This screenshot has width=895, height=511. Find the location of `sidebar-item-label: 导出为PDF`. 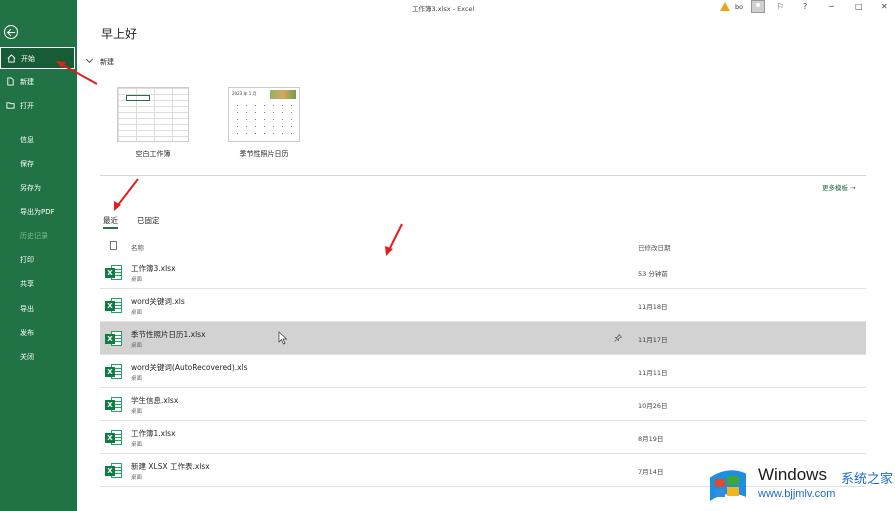

sidebar-item-label: 导出为PDF is located at coordinates (37, 212).